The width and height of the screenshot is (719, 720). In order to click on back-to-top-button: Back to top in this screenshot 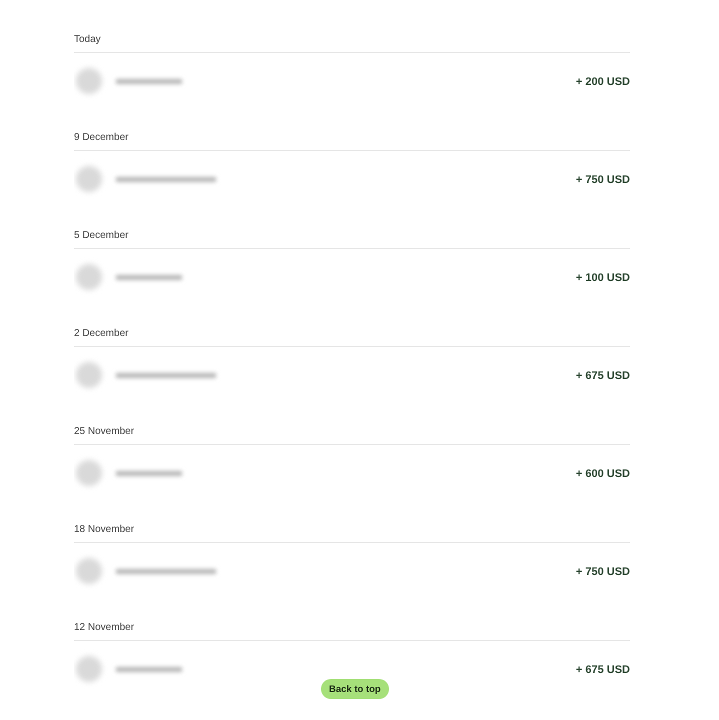, I will do `click(355, 689)`.